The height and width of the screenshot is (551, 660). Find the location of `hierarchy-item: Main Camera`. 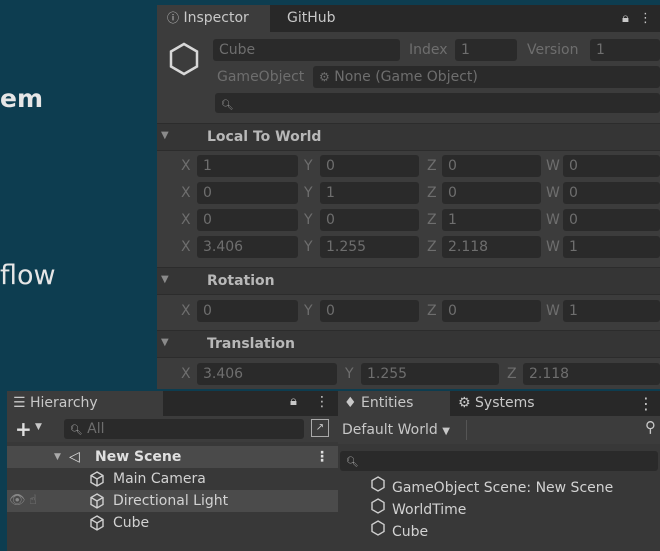

hierarchy-item: Main Camera is located at coordinates (172, 479).